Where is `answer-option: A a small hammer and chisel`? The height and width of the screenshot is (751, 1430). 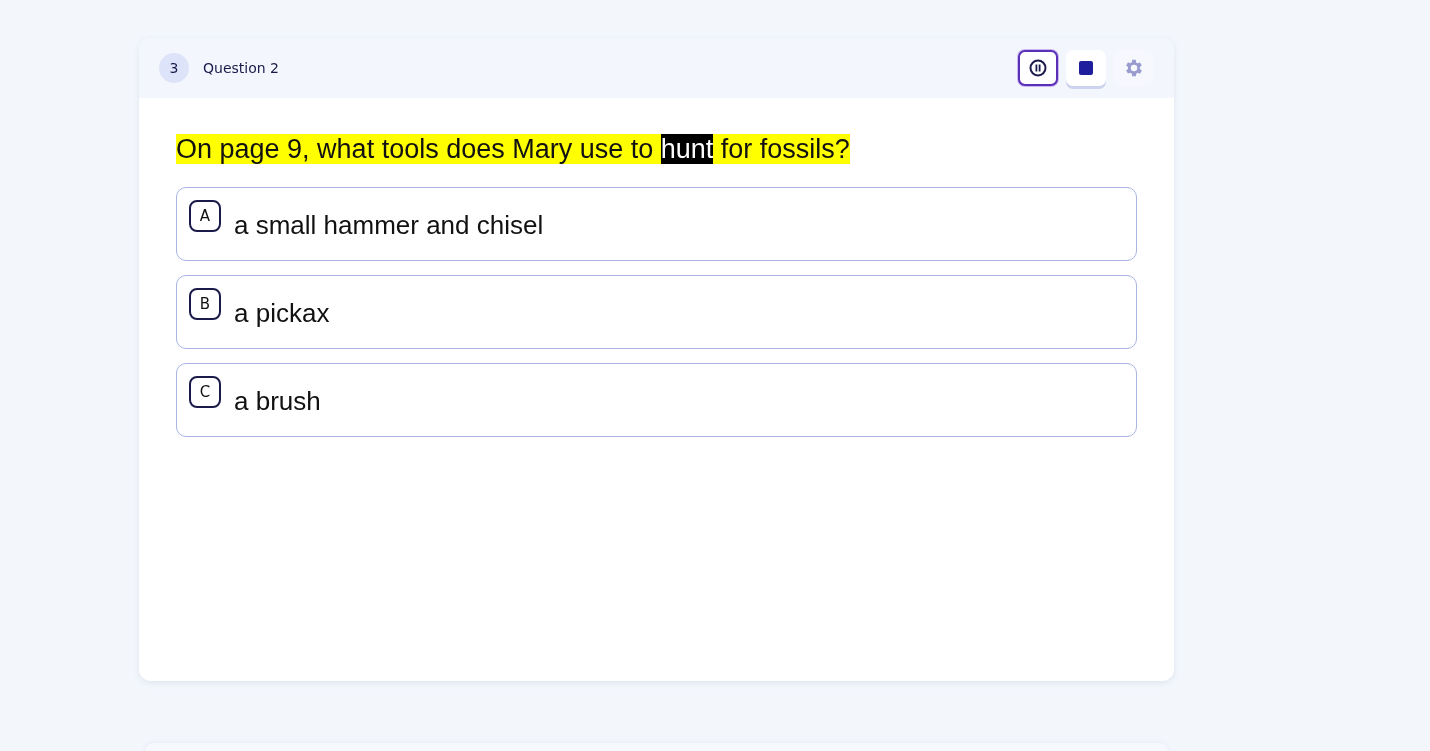
answer-option: A a small hammer and chisel is located at coordinates (656, 224).